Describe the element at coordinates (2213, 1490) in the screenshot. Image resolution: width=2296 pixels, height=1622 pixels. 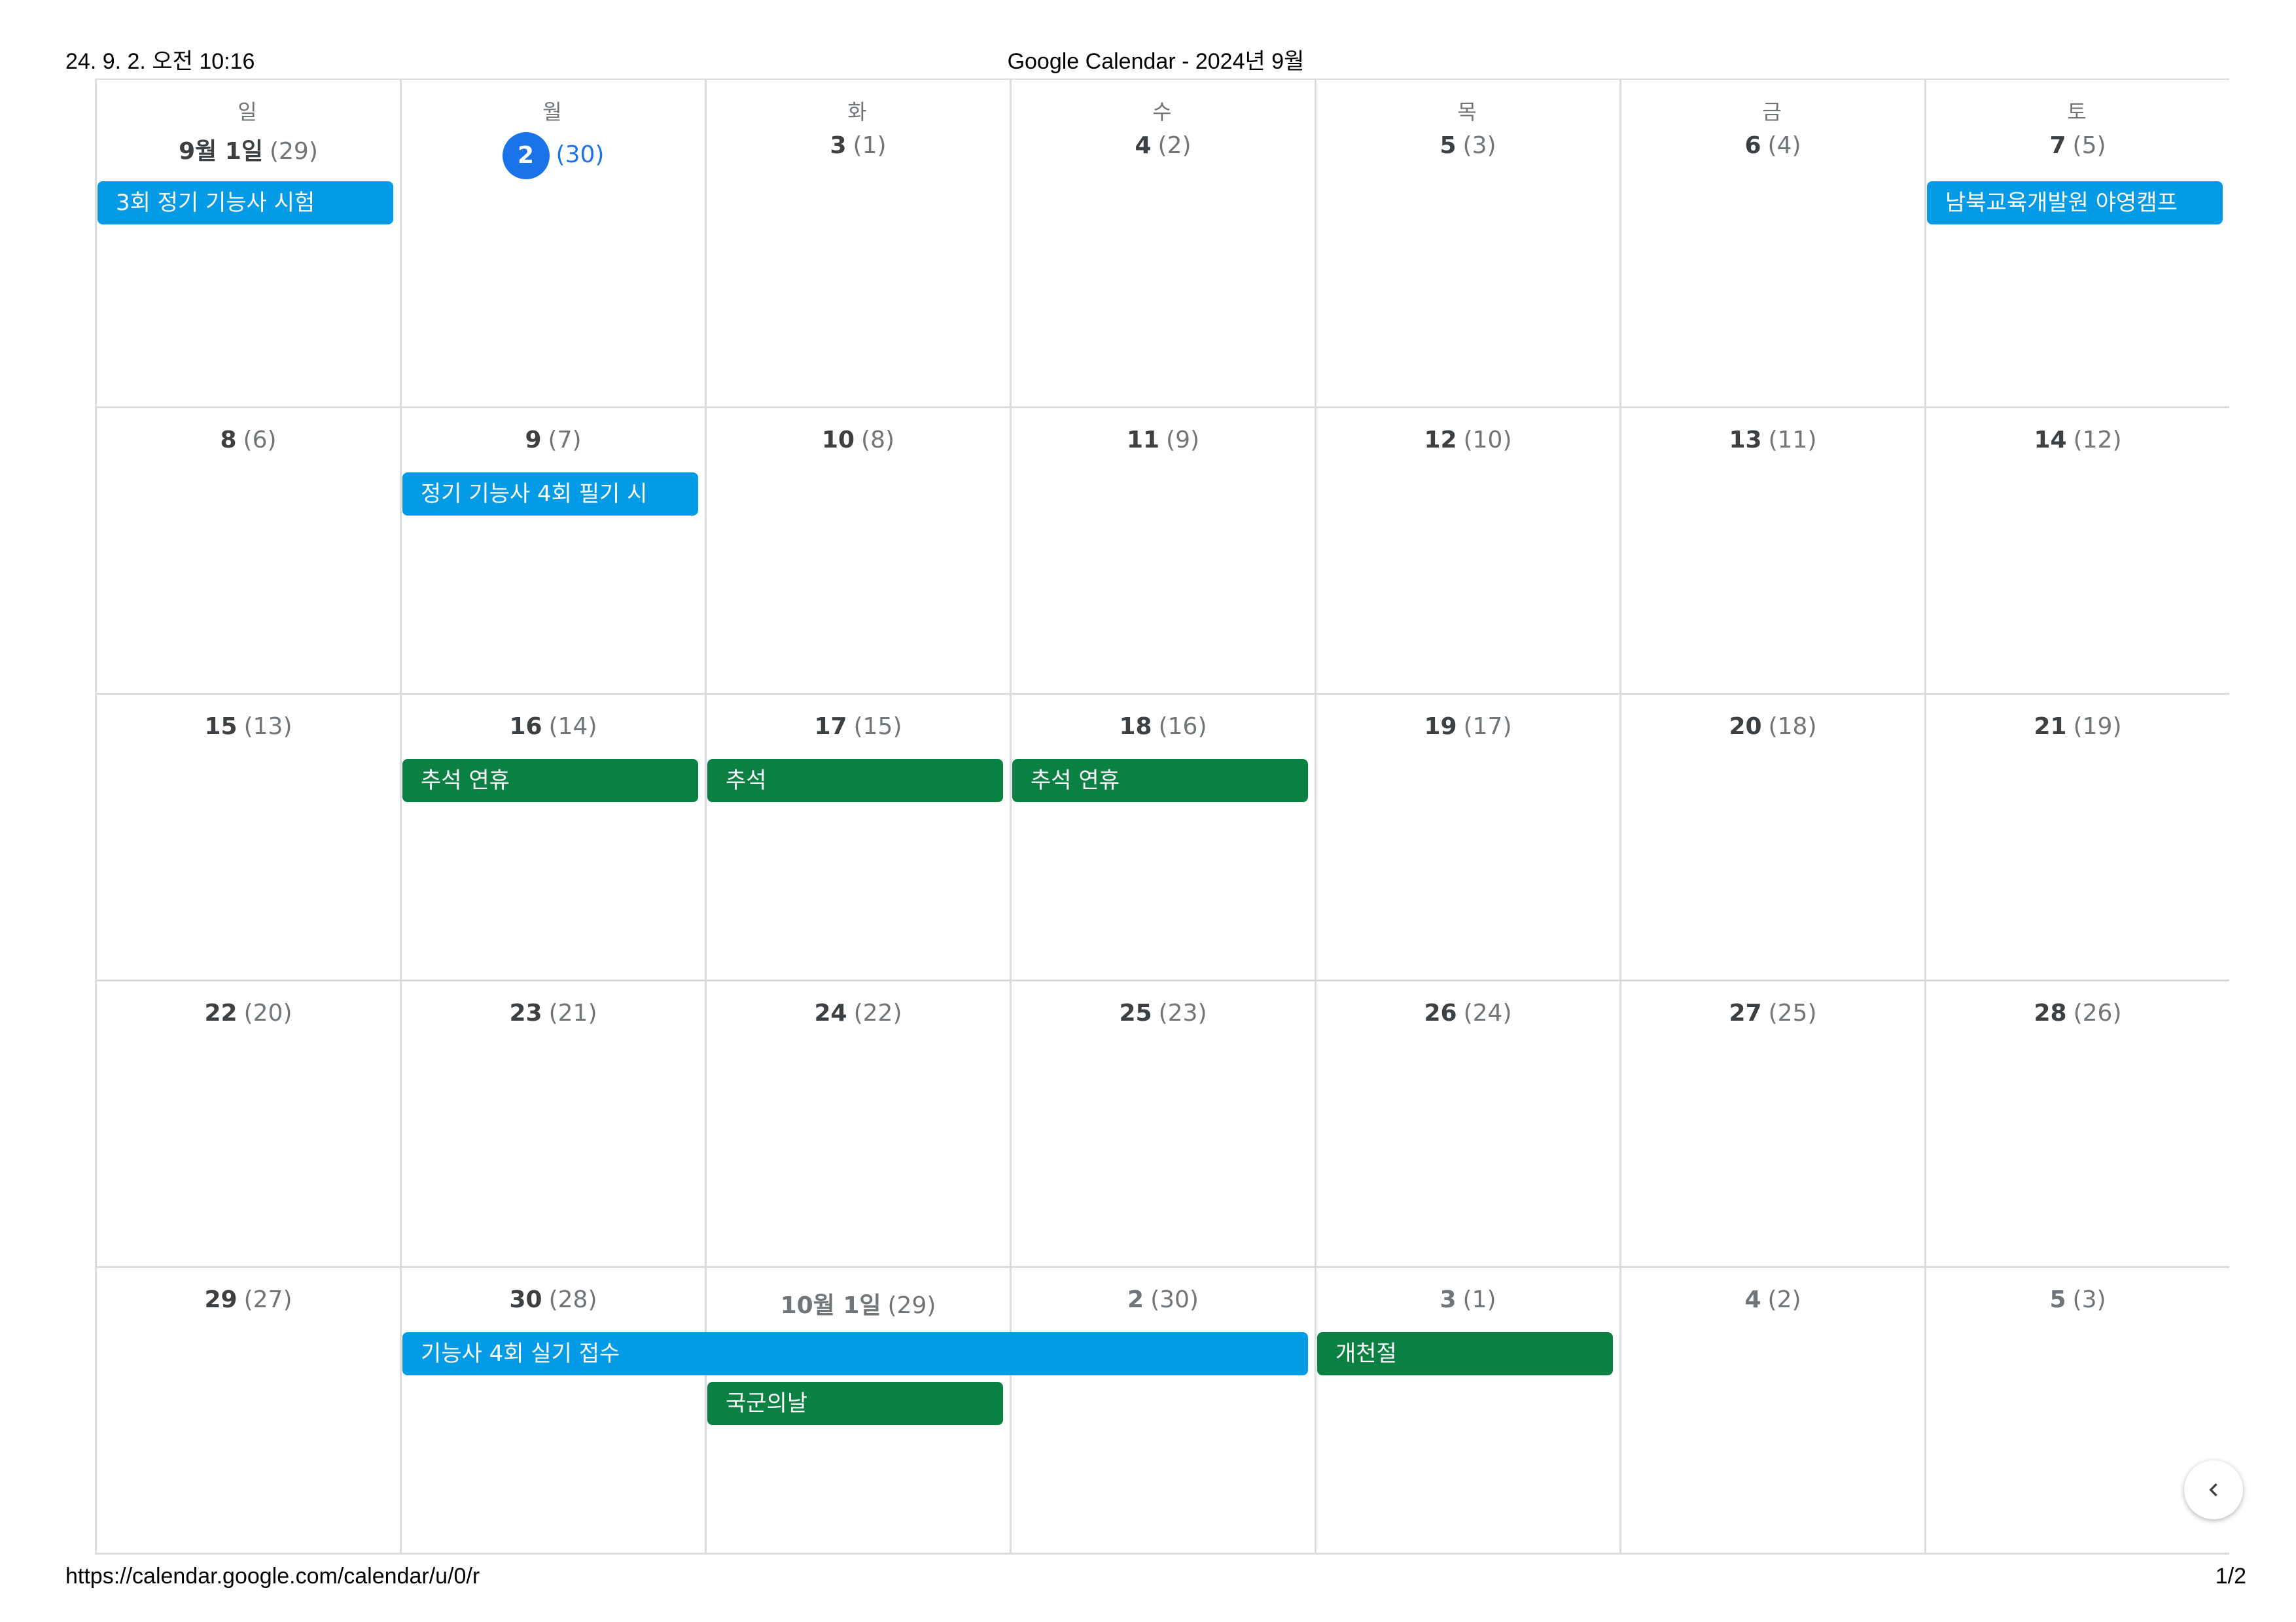
I see `collapse-side-panel-button` at that location.